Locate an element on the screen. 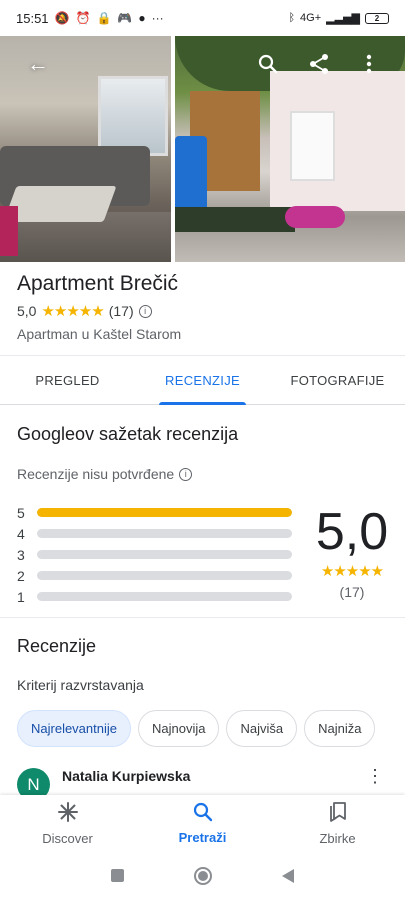 The height and width of the screenshot is (900, 405). chip-newest: Najnovija is located at coordinates (179, 728).